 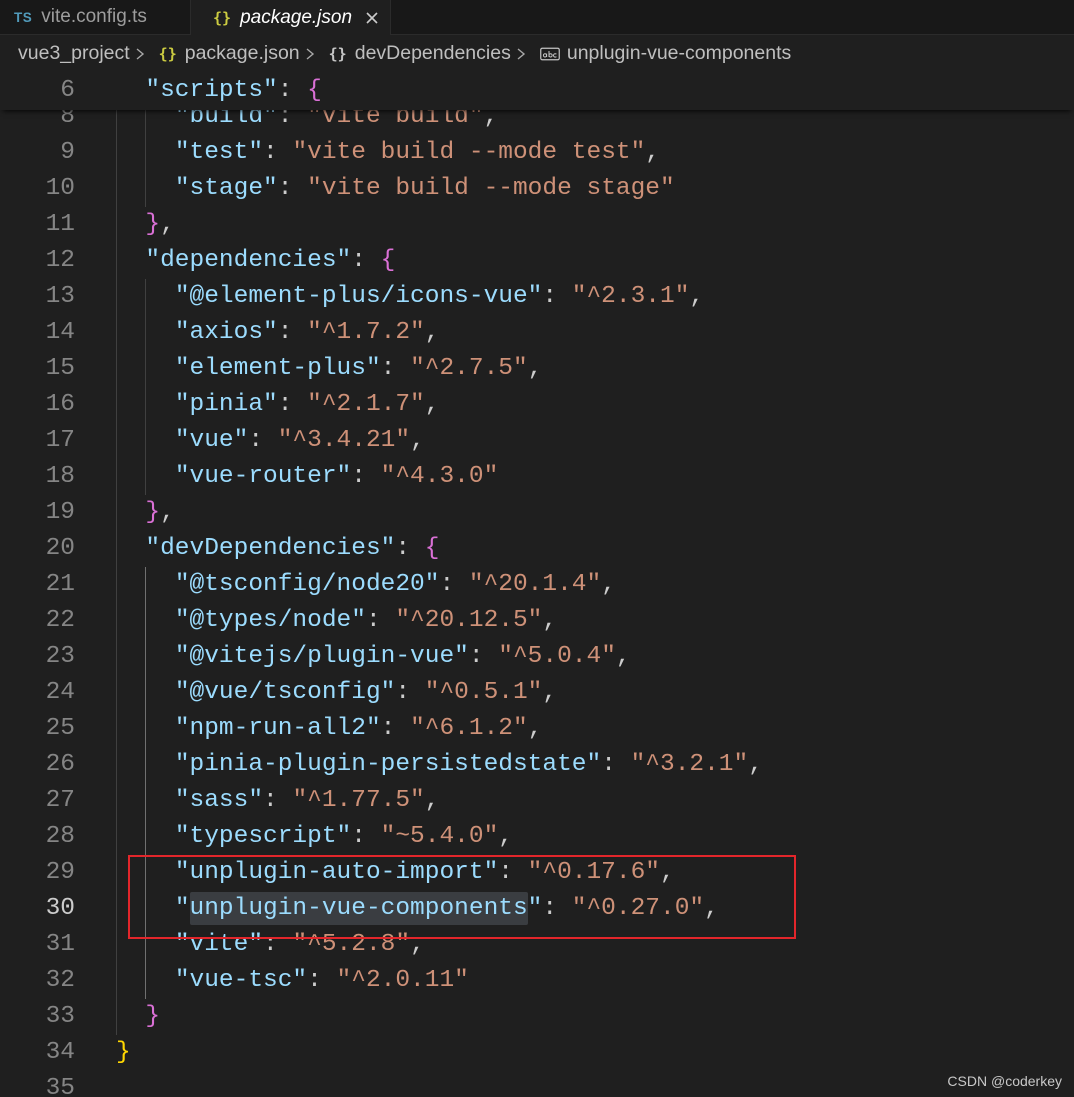 What do you see at coordinates (537, 225) in the screenshot?
I see `code-line: 11 },` at bounding box center [537, 225].